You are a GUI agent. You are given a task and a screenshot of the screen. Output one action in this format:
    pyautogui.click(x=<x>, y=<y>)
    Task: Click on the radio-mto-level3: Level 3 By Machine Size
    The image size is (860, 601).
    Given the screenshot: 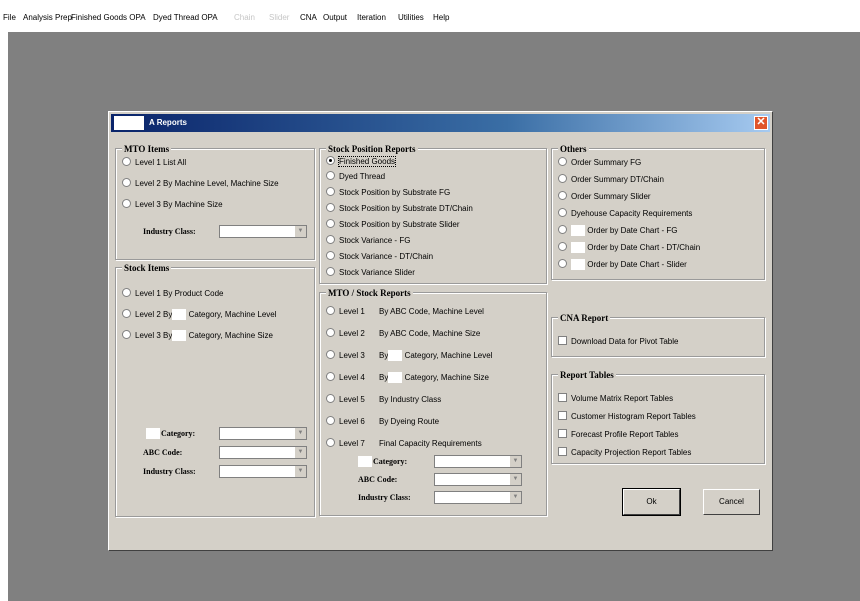 What is the action you would take?
    pyautogui.click(x=172, y=205)
    